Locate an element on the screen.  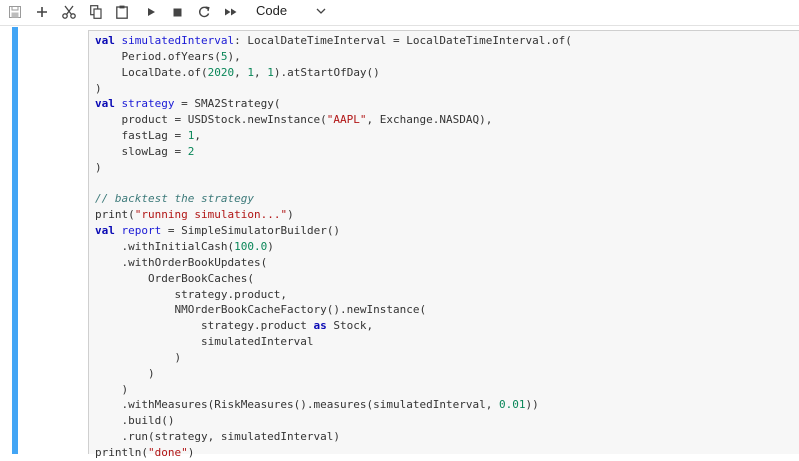
restart-button is located at coordinates (204, 12).